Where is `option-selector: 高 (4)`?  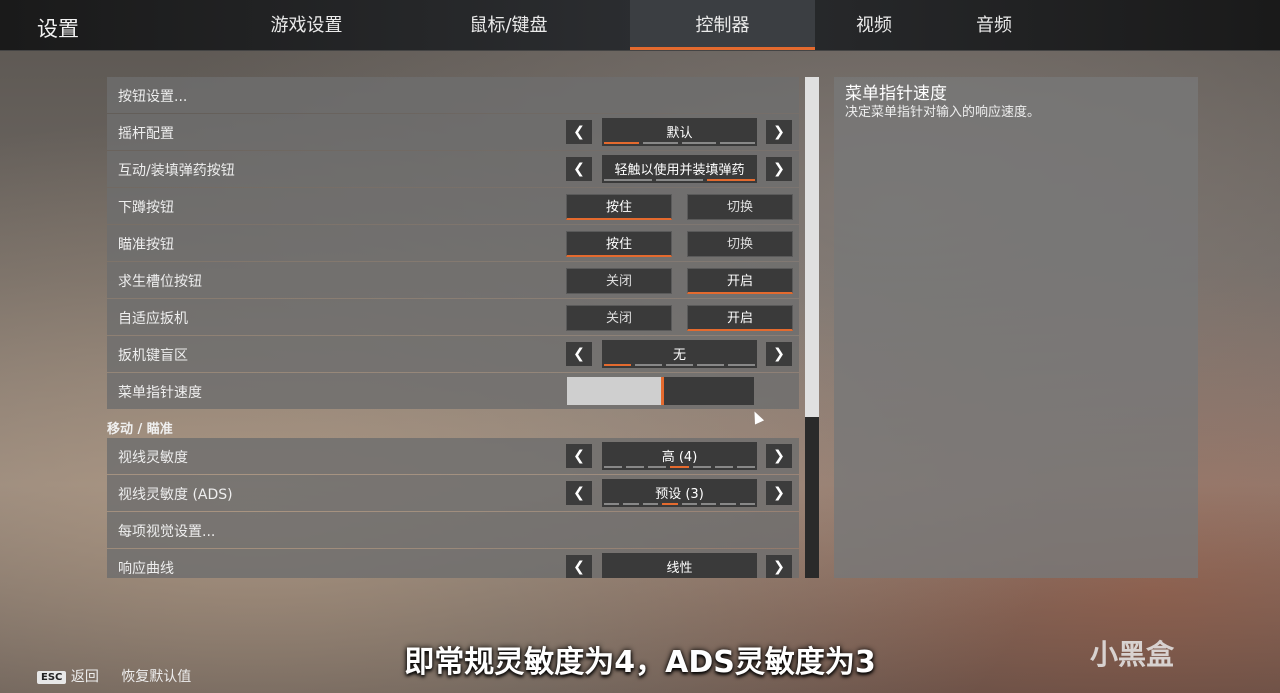
option-selector: 高 (4) is located at coordinates (679, 456).